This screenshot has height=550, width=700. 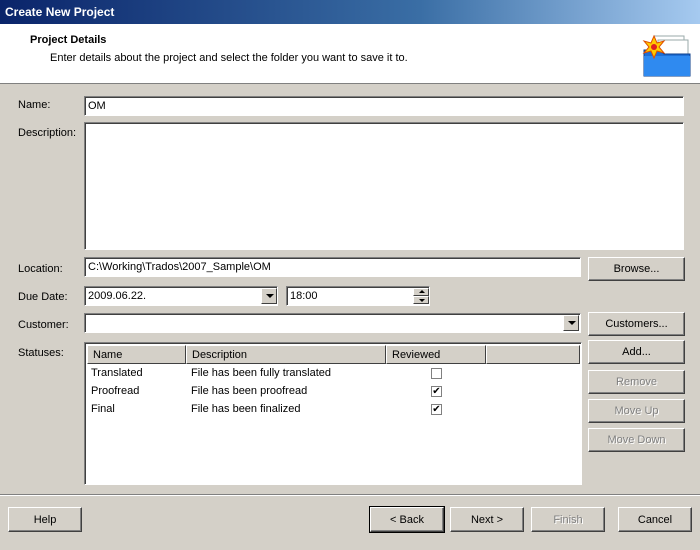 I want to click on window-title: Create New Project, so click(x=60, y=12).